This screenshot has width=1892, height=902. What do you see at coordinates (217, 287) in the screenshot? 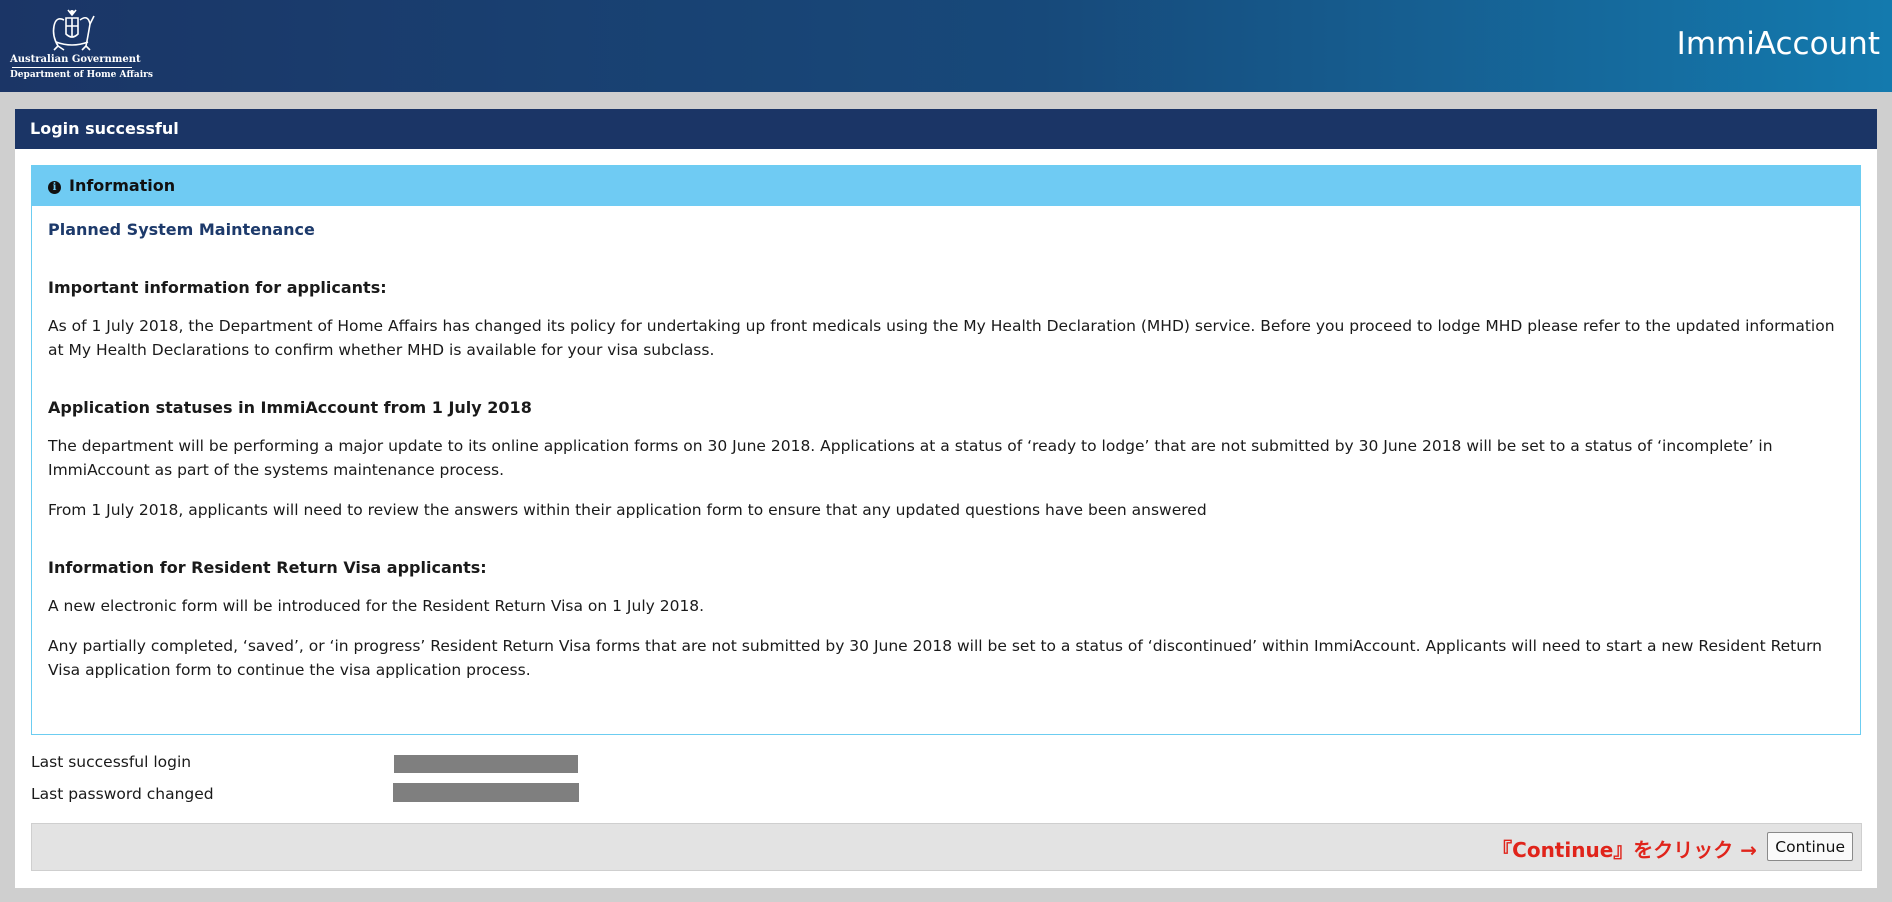
I see `section-title-applicants: Important information for applicants:` at bounding box center [217, 287].